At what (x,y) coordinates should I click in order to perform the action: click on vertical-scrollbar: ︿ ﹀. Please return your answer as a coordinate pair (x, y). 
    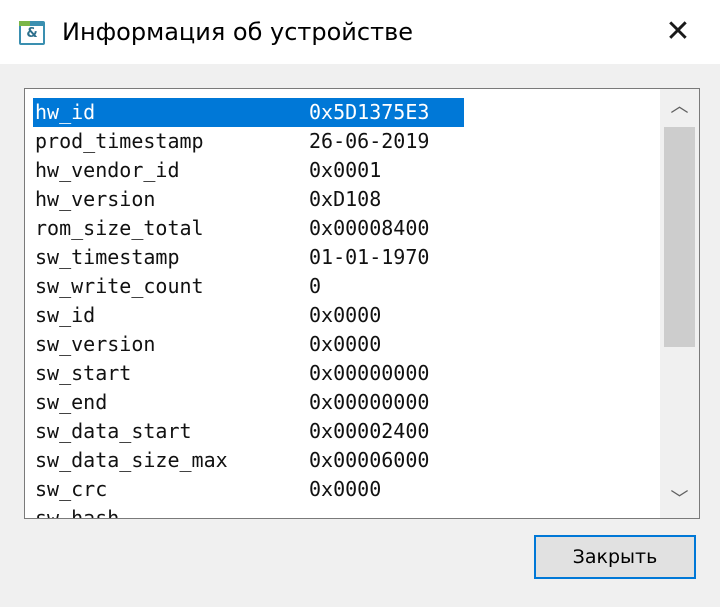
    Looking at the image, I should click on (679, 303).